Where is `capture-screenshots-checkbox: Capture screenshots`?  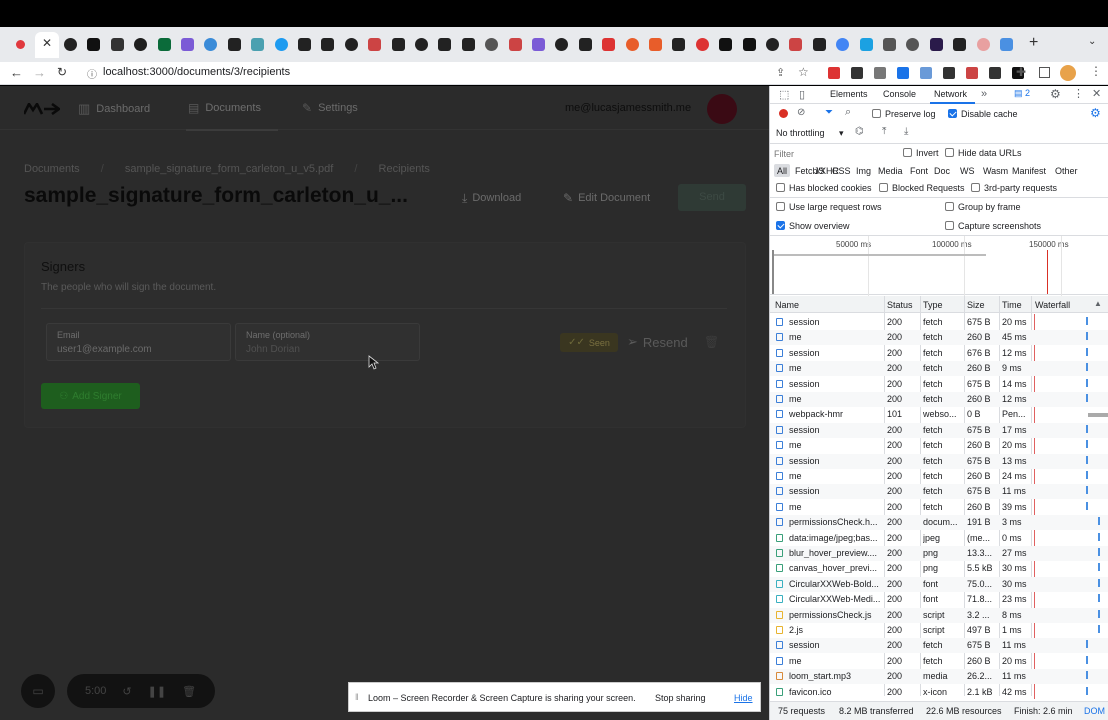 capture-screenshots-checkbox: Capture screenshots is located at coordinates (993, 226).